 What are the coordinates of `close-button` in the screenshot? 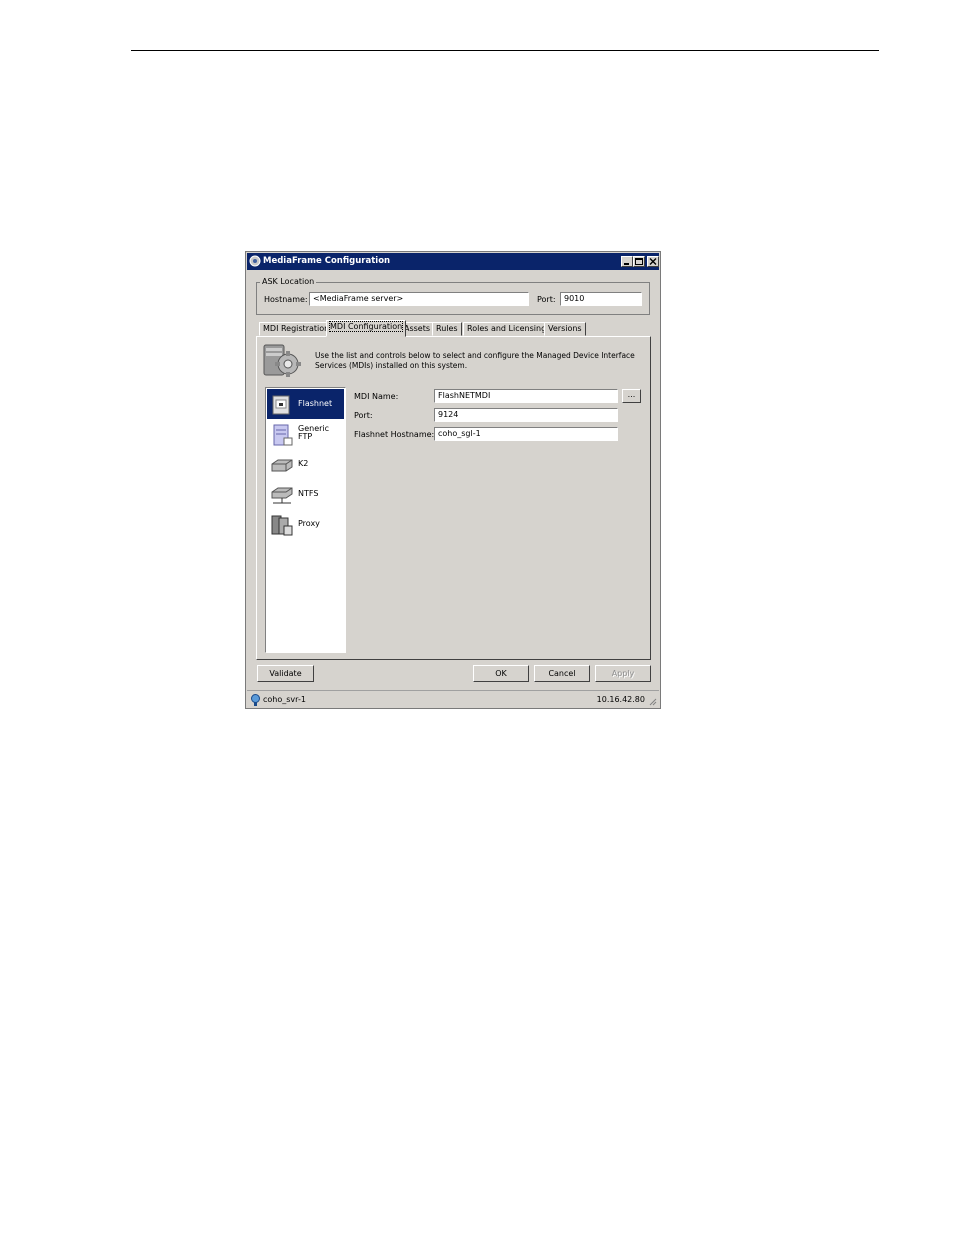 It's located at (653, 261).